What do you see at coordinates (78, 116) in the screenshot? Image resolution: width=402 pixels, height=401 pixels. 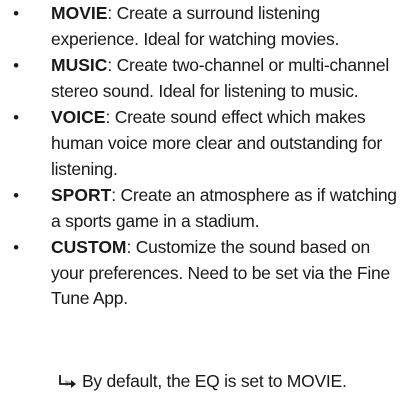 I see `mode-name: VOICE` at bounding box center [78, 116].